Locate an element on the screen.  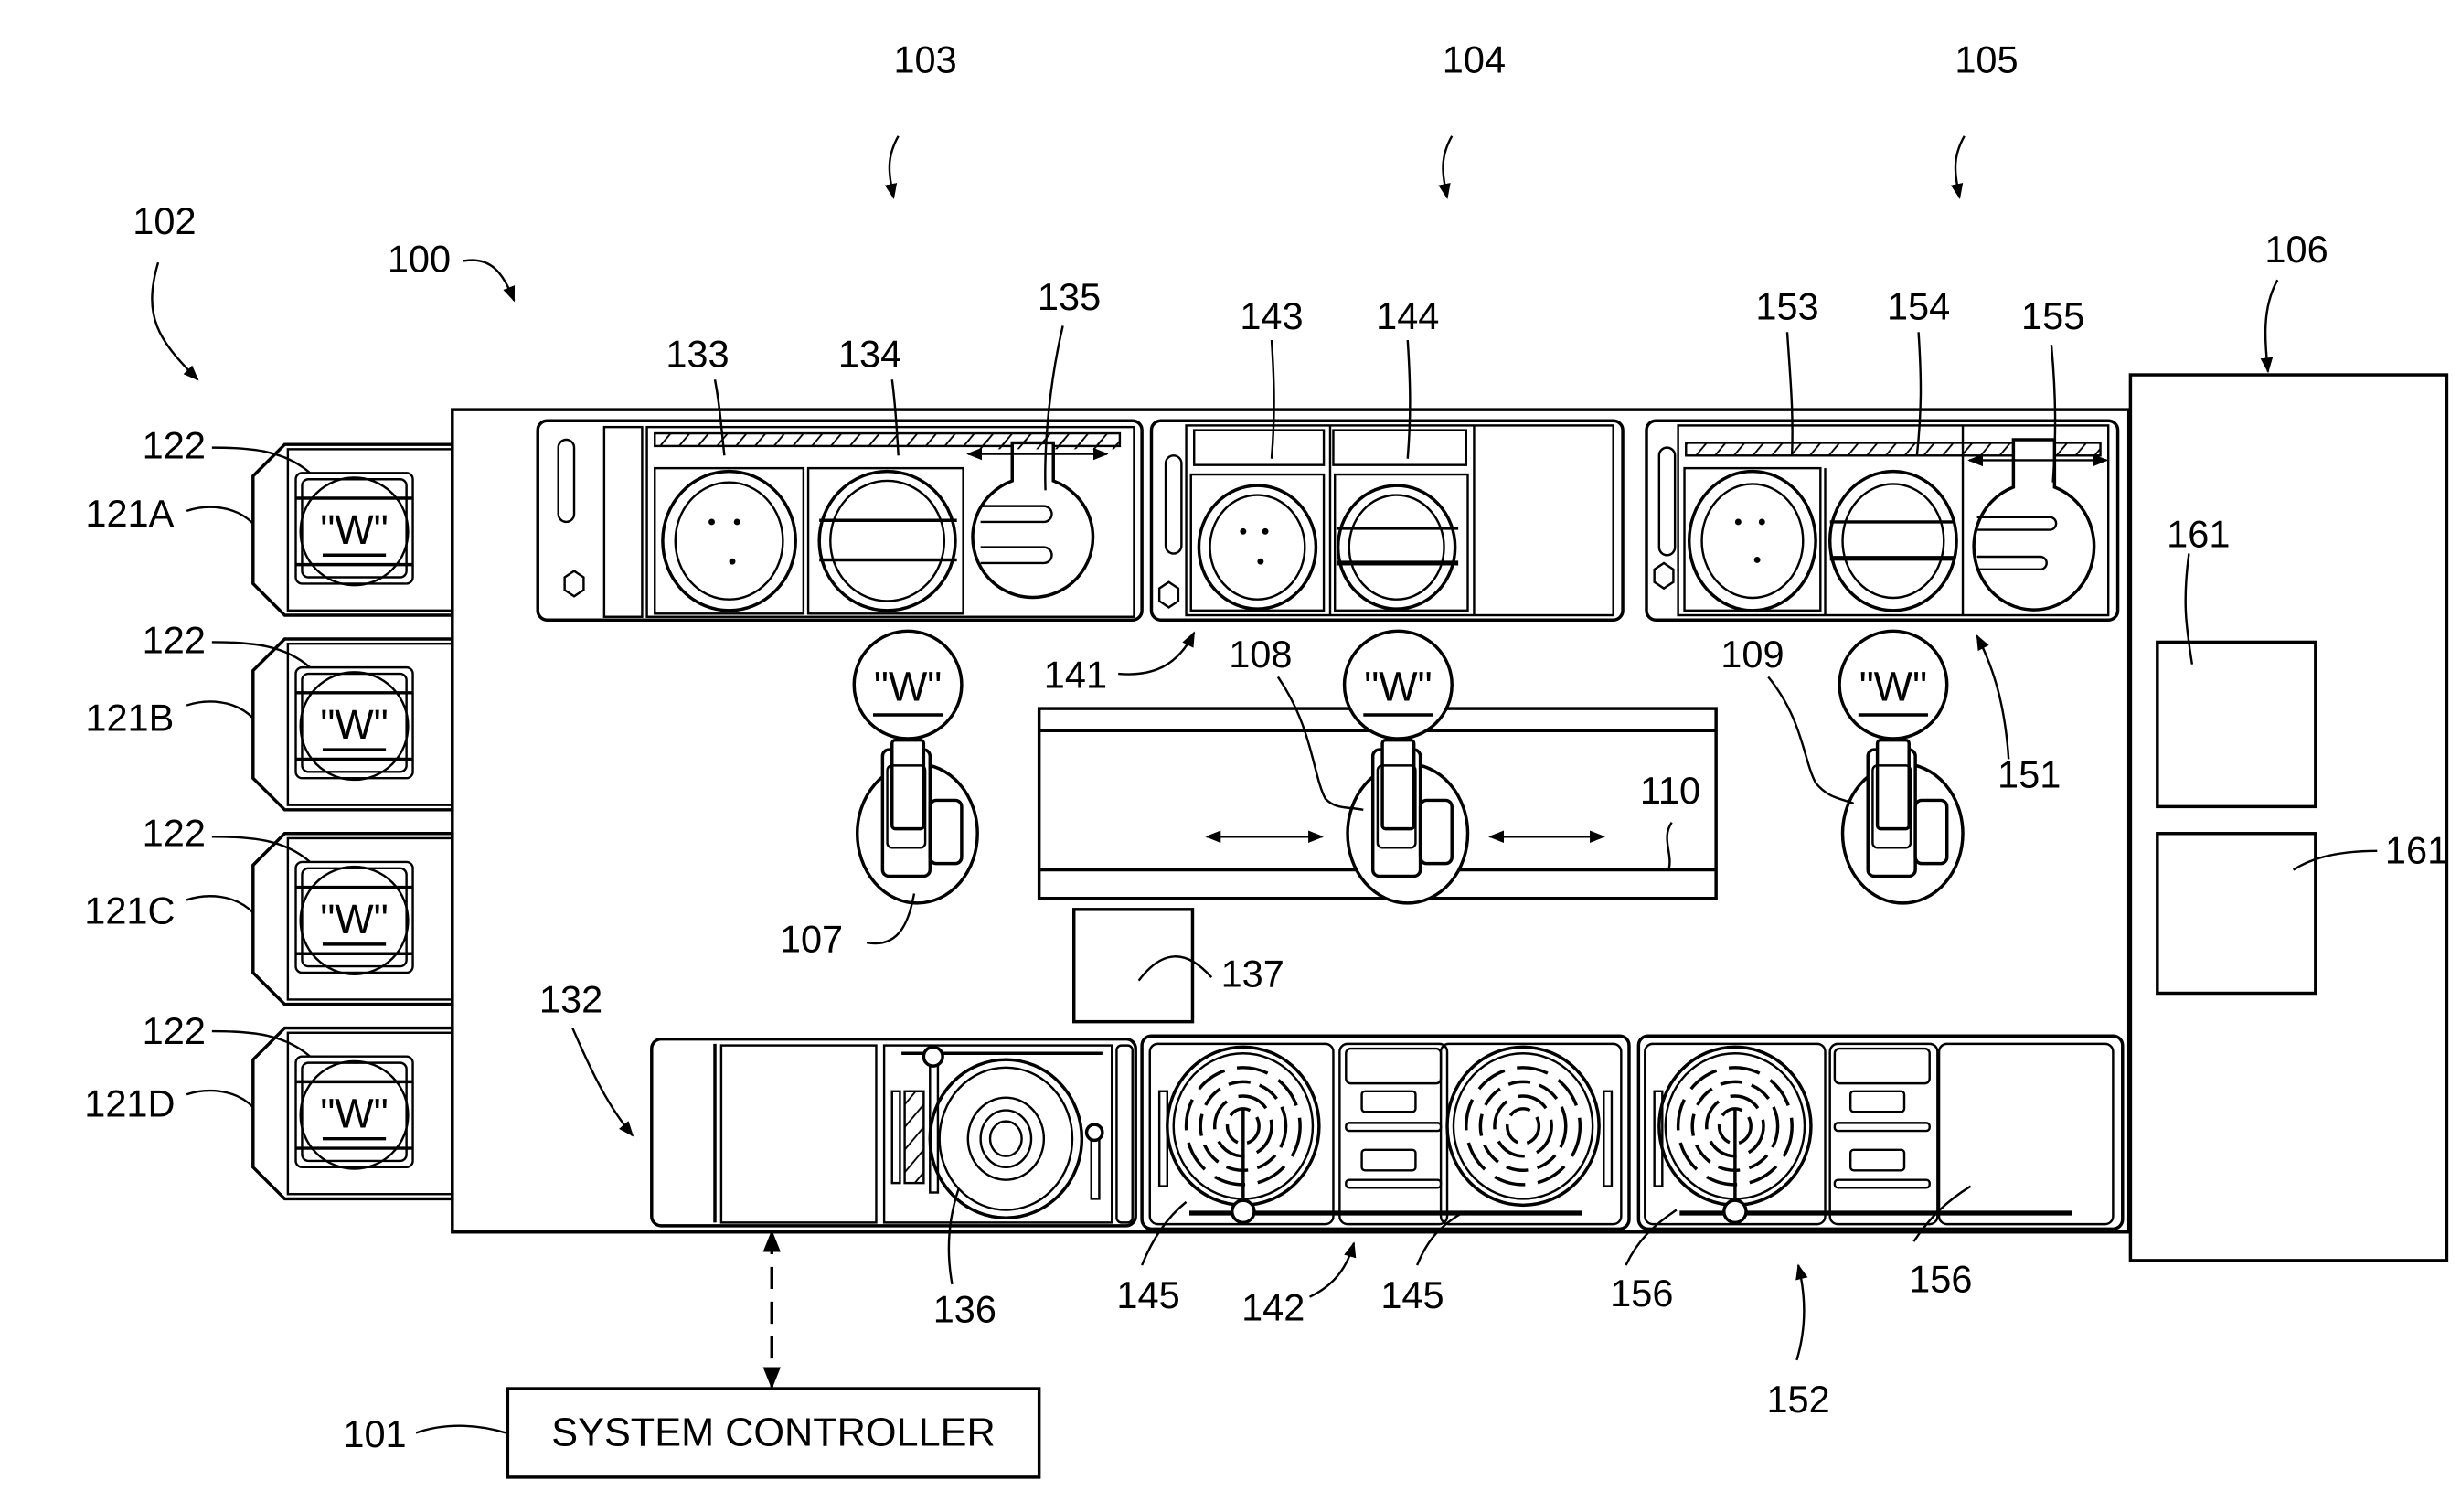
label-100: 100 is located at coordinates (419, 259).